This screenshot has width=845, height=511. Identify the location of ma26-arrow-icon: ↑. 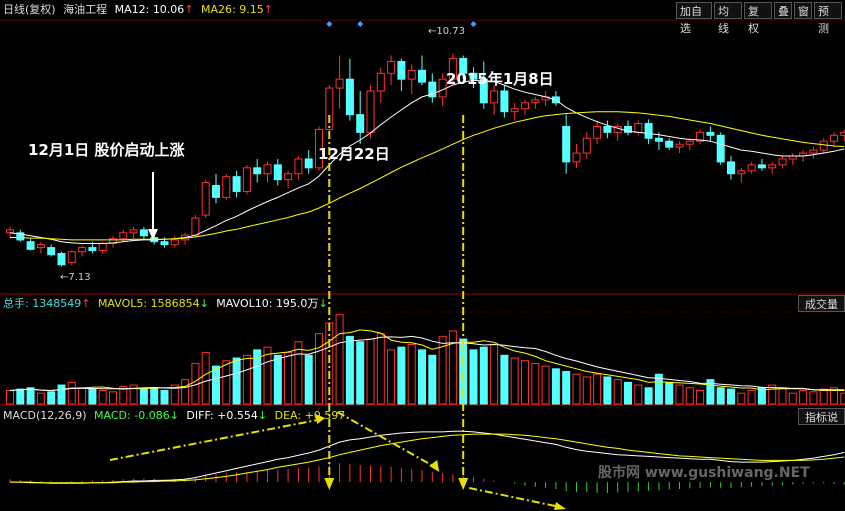
(268, 9).